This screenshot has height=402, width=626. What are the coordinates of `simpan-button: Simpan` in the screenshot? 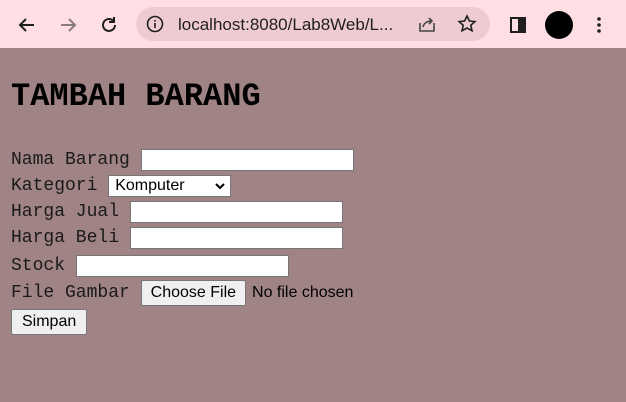 It's located at (49, 322).